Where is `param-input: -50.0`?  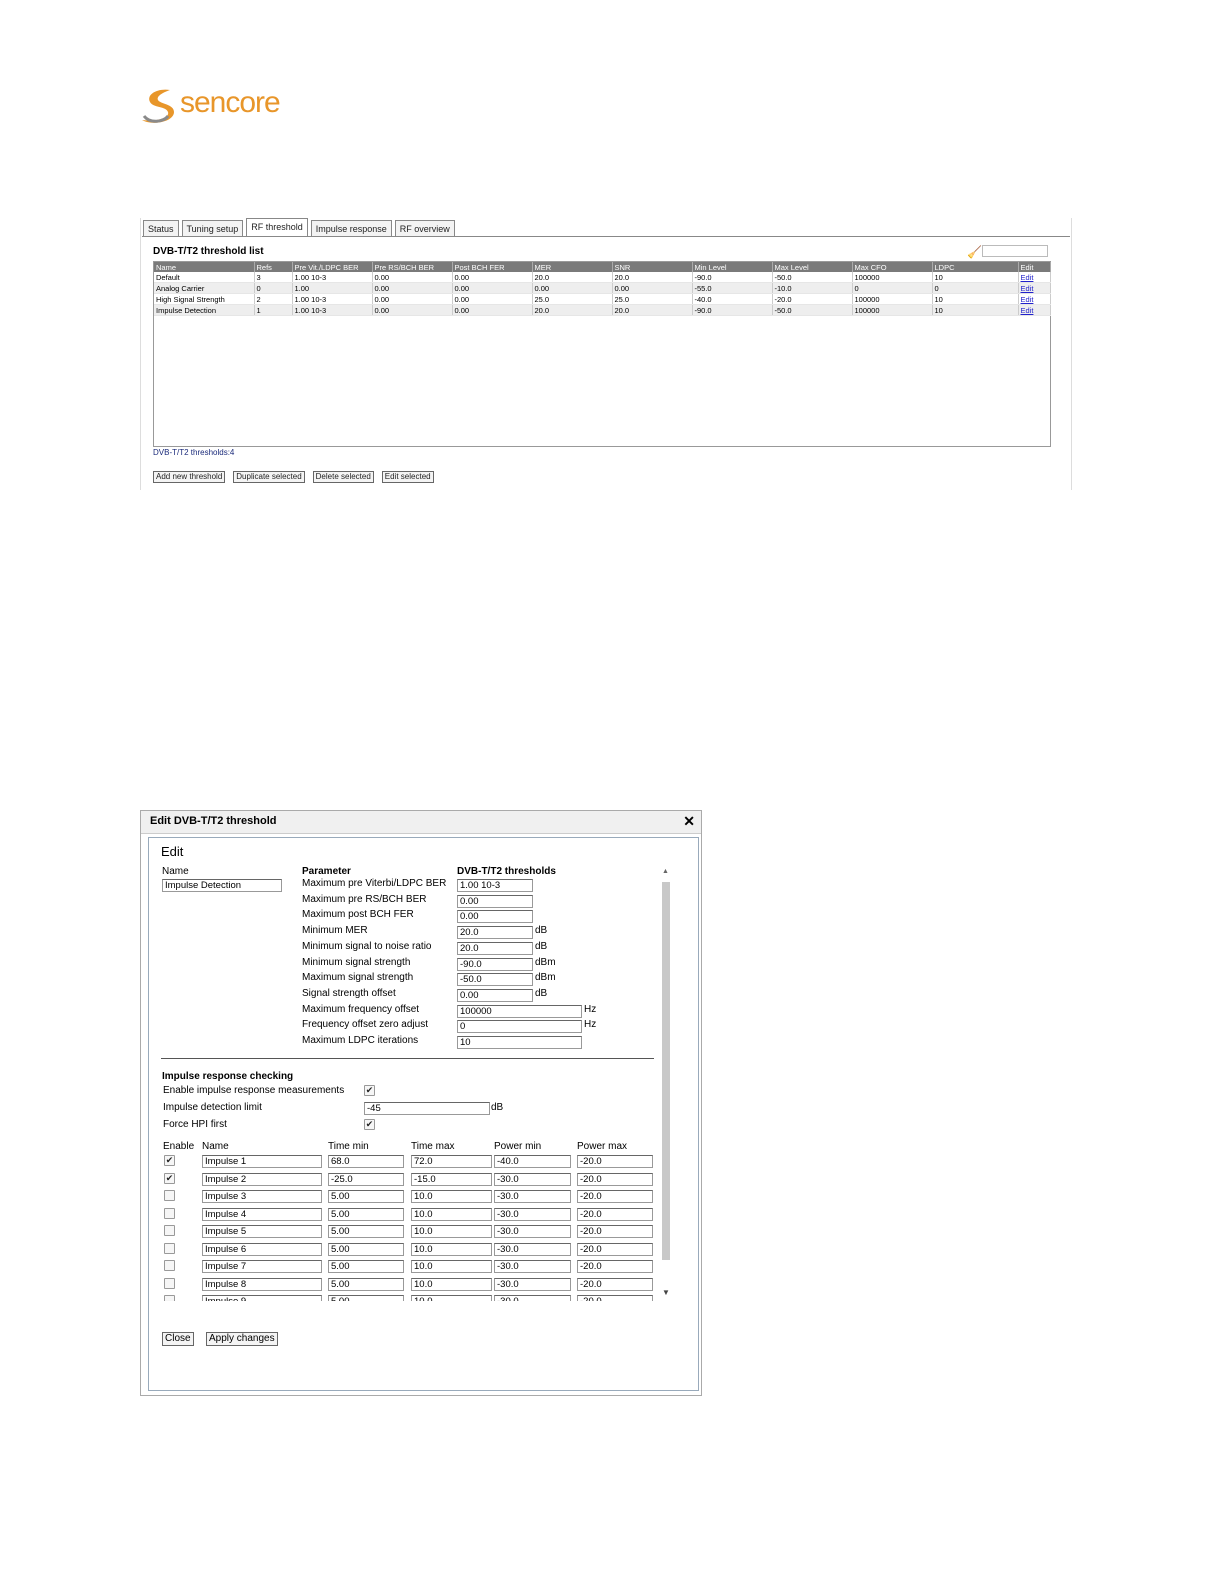
param-input: -50.0 is located at coordinates (495, 979).